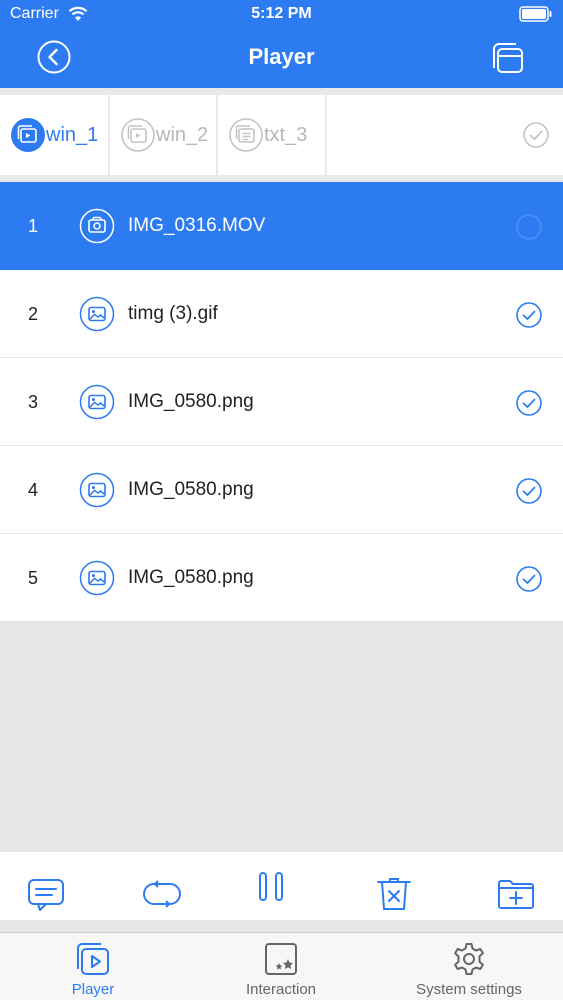  I want to click on file-name: IMG_0316.MOV, so click(197, 225).